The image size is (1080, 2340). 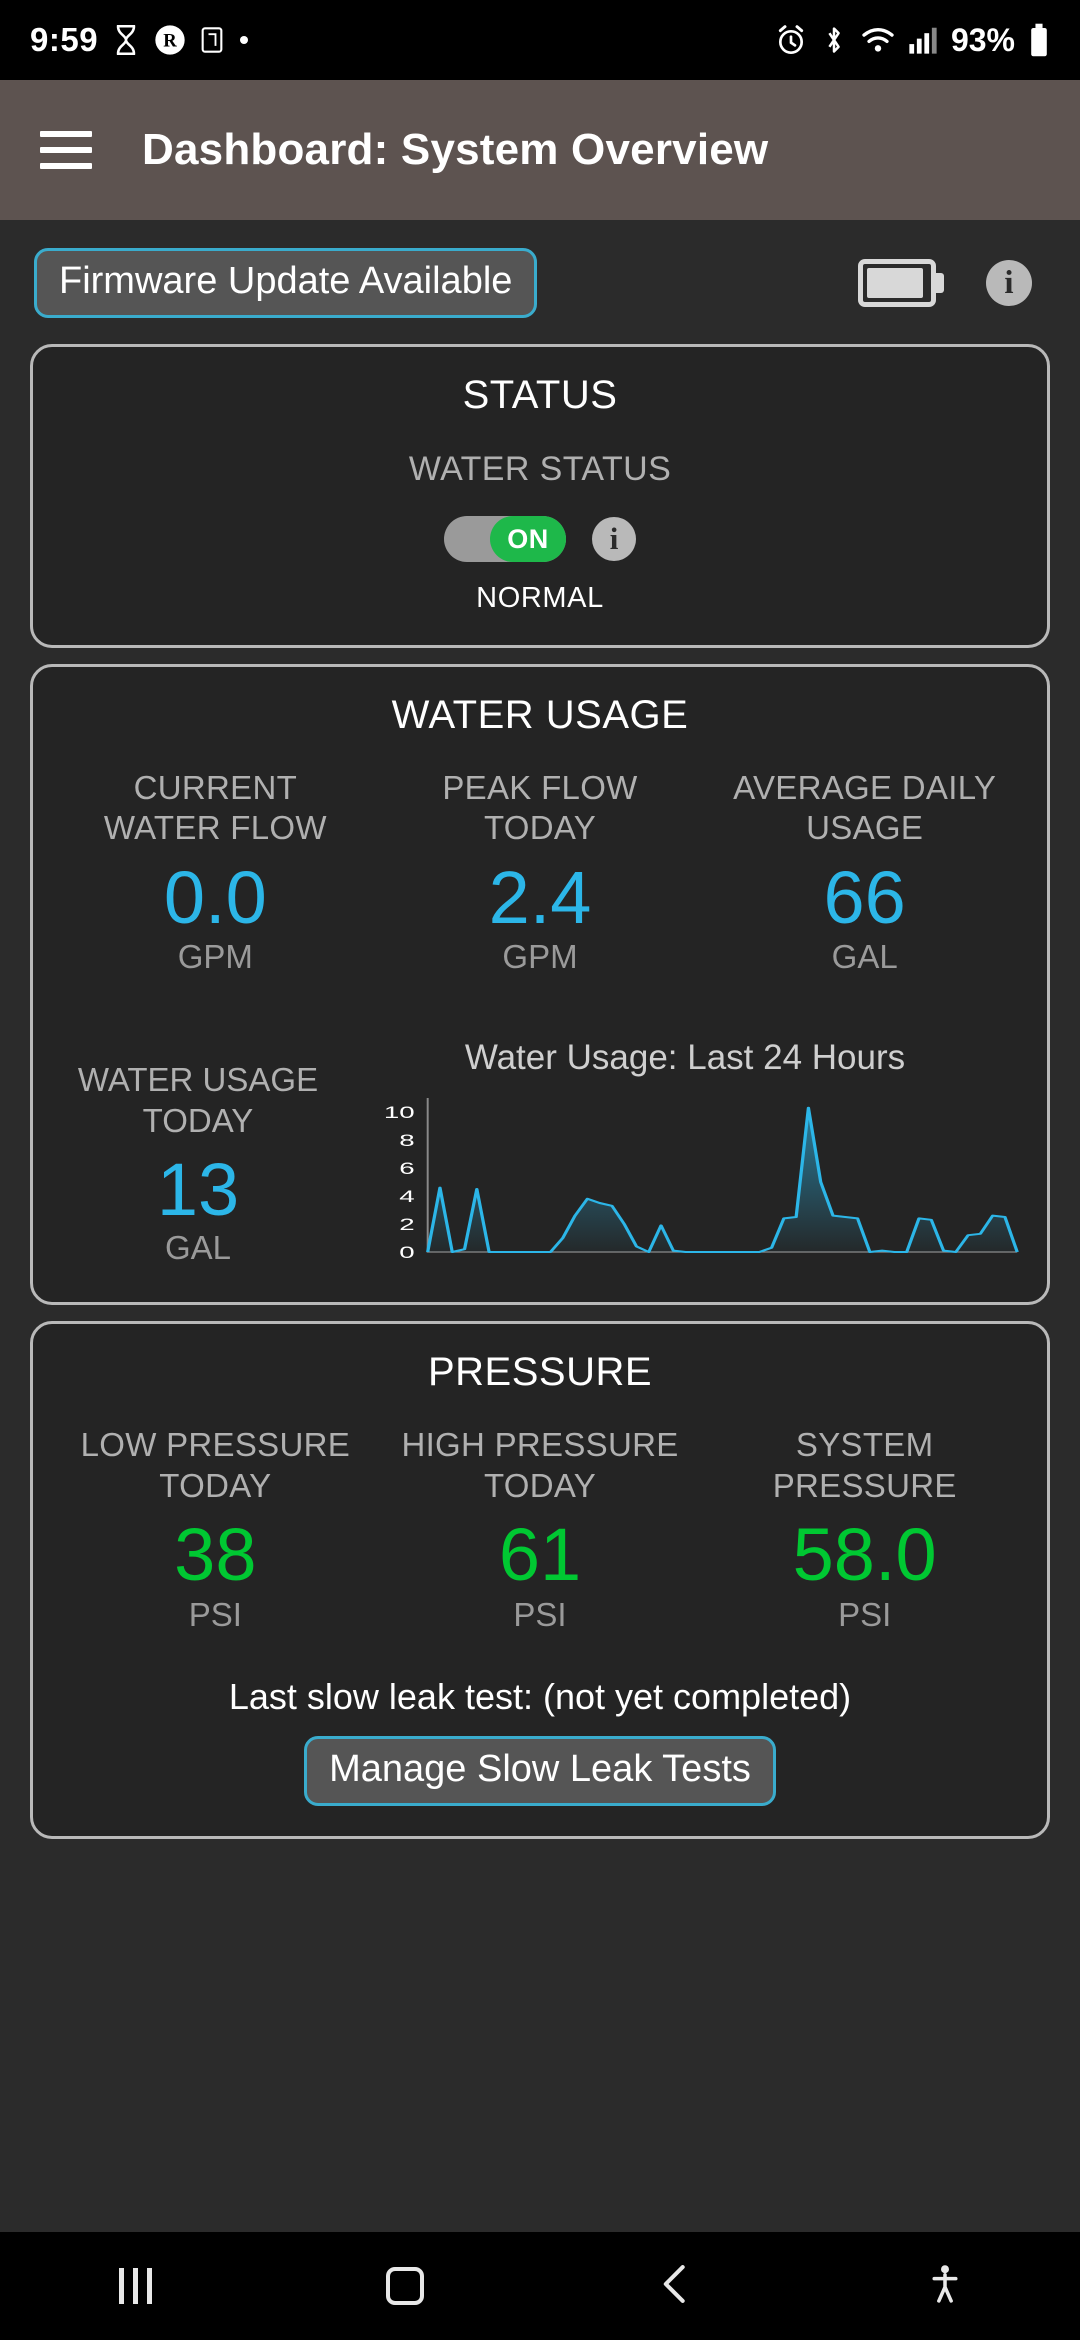 What do you see at coordinates (406, 1224) in the screenshot?
I see `chart-y-tick-label: 2` at bounding box center [406, 1224].